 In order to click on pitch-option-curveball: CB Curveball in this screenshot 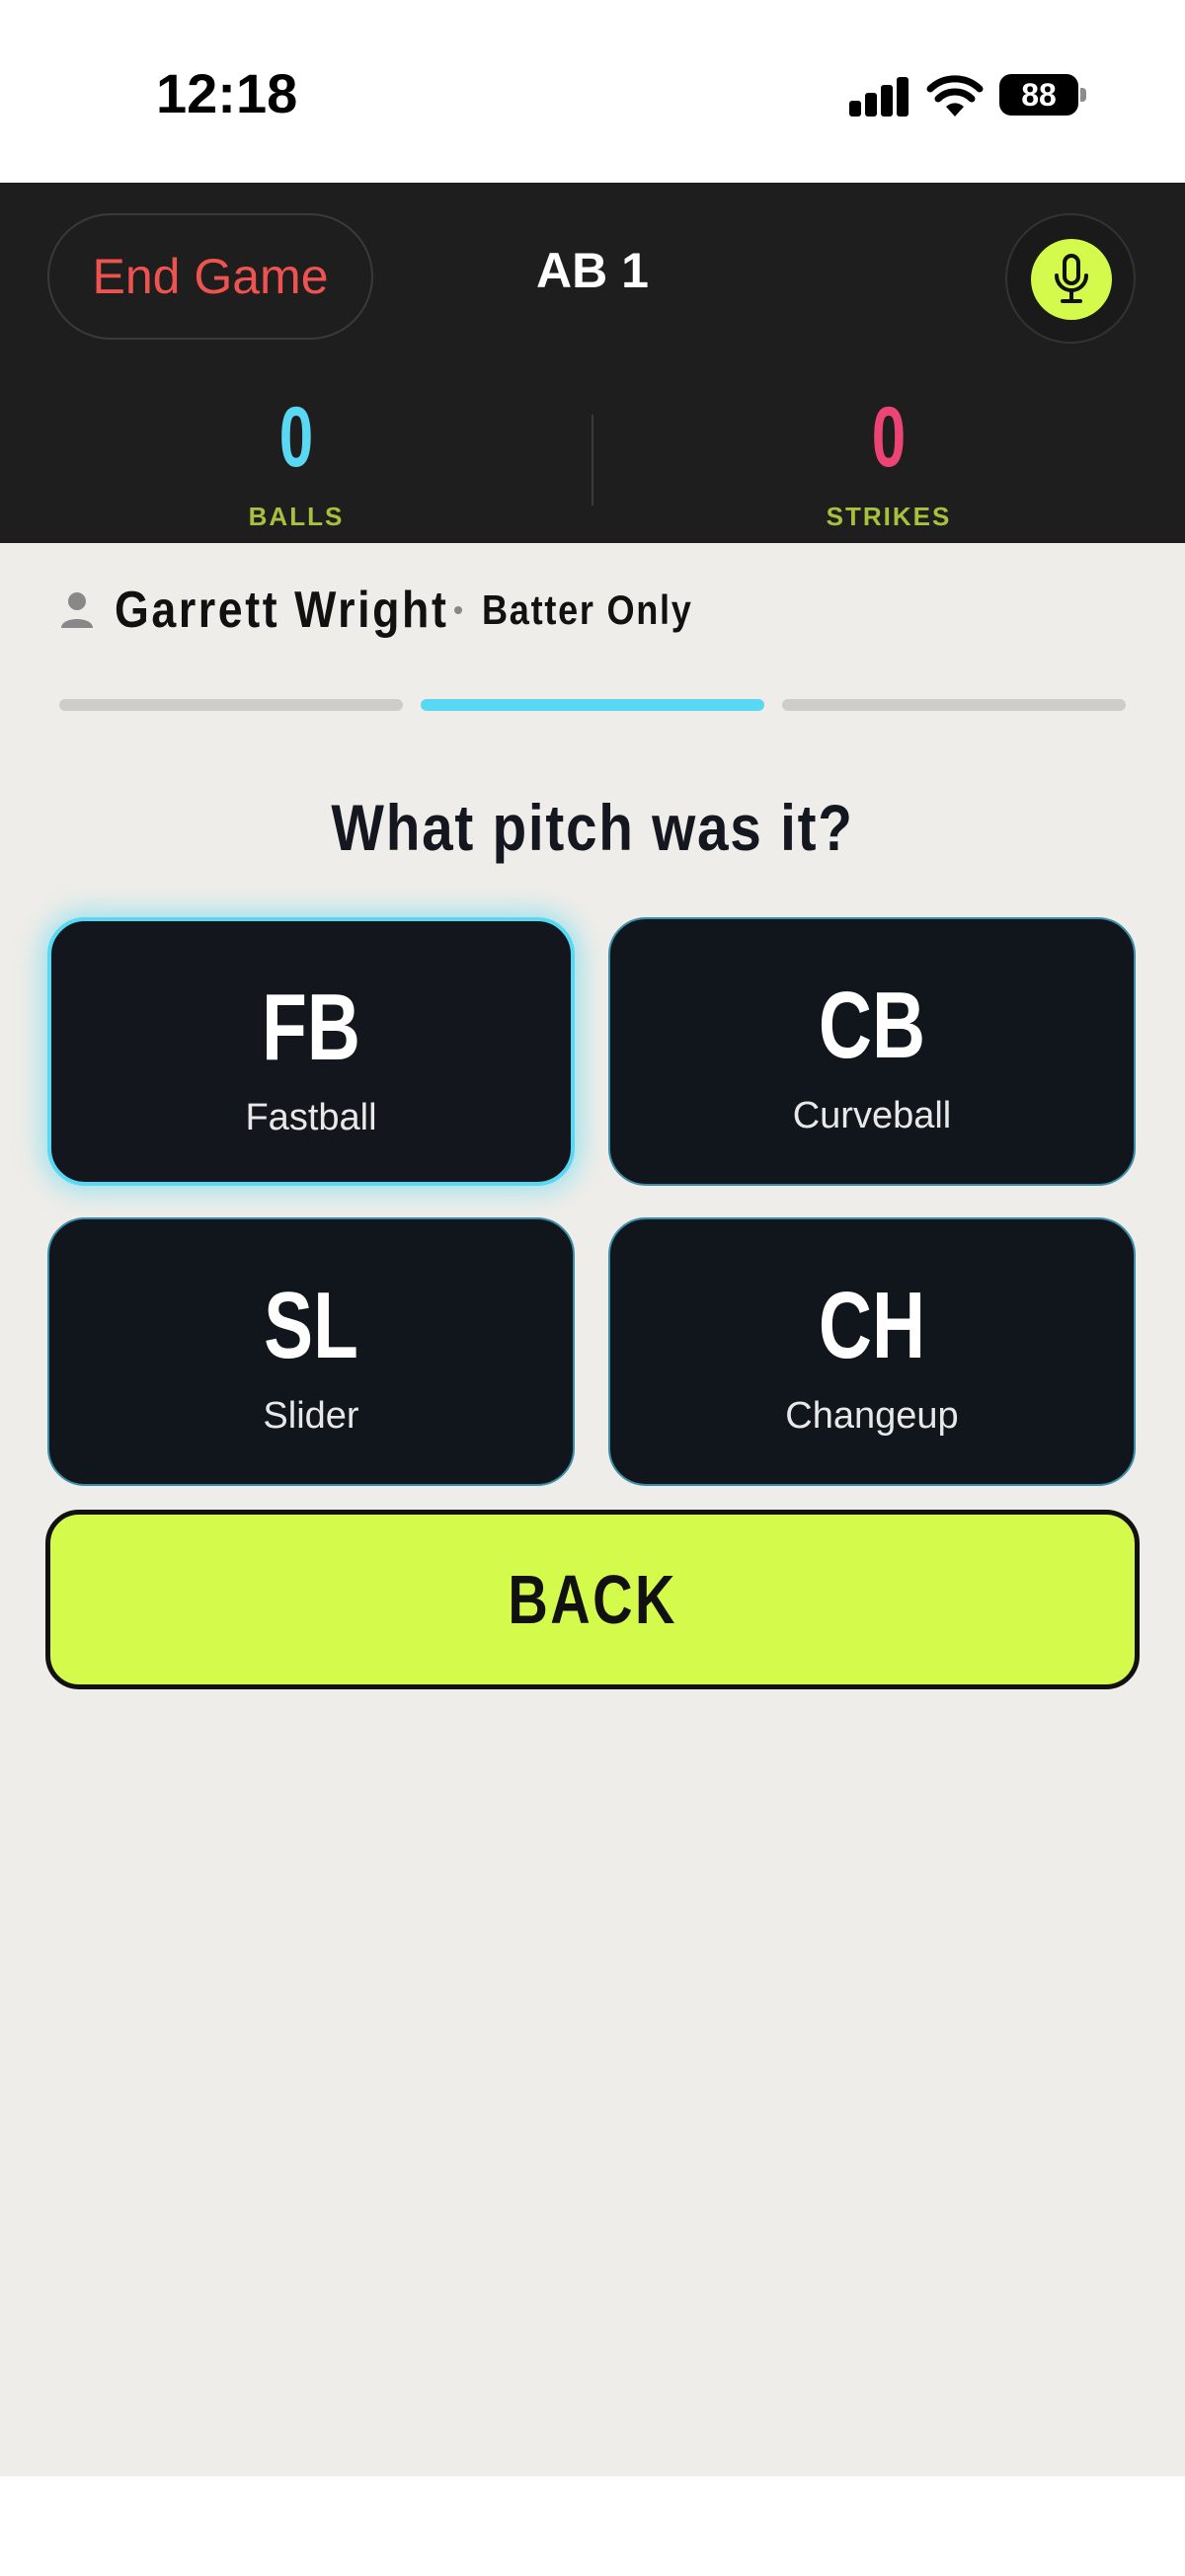, I will do `click(872, 1051)`.